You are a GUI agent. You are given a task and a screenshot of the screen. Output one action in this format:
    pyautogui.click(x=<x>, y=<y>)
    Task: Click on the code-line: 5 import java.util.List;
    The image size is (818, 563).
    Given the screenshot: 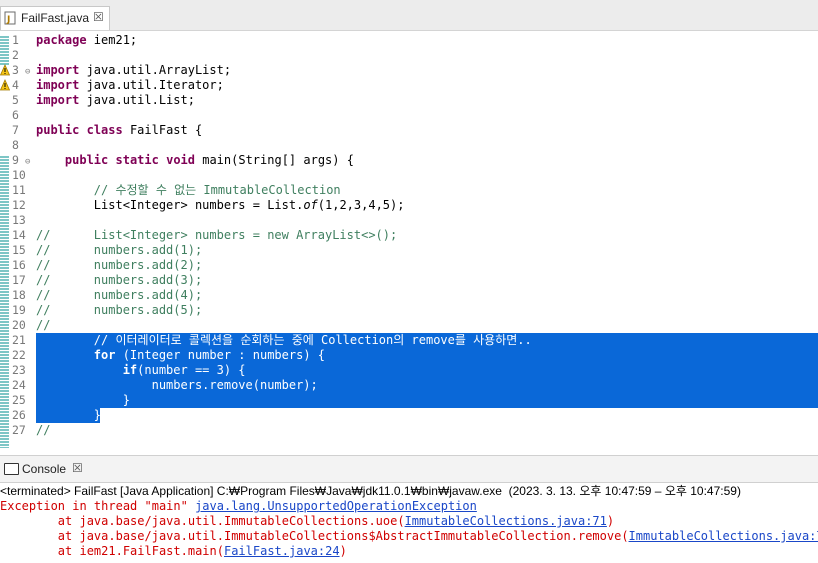 What is the action you would take?
    pyautogui.click(x=409, y=100)
    